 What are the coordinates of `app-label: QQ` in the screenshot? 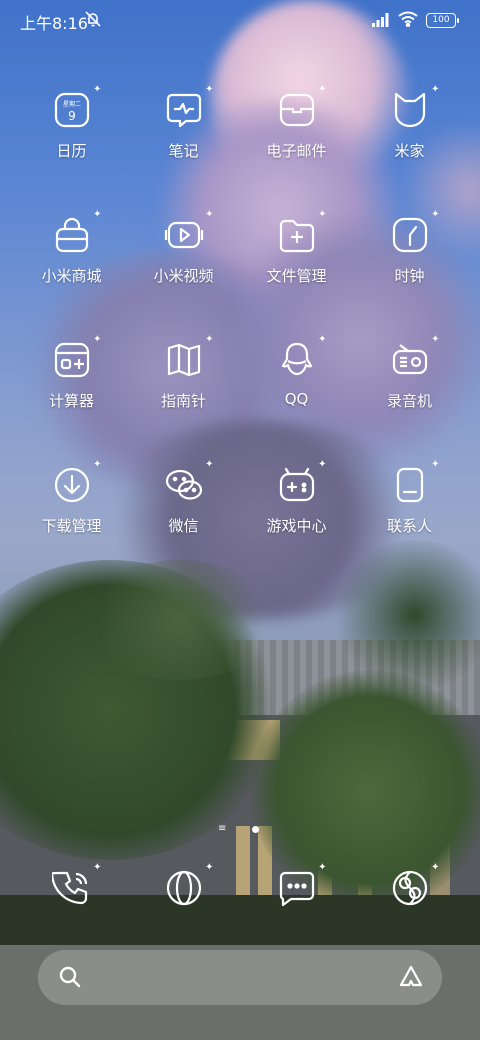 It's located at (296, 399).